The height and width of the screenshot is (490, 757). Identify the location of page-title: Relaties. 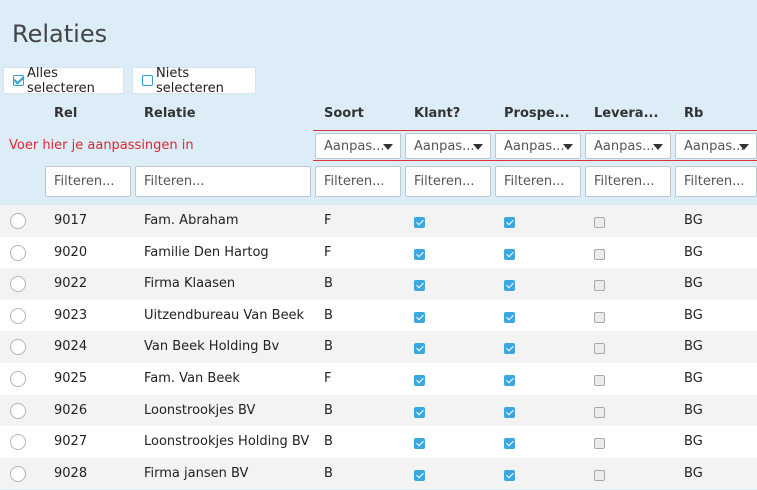
(60, 34).